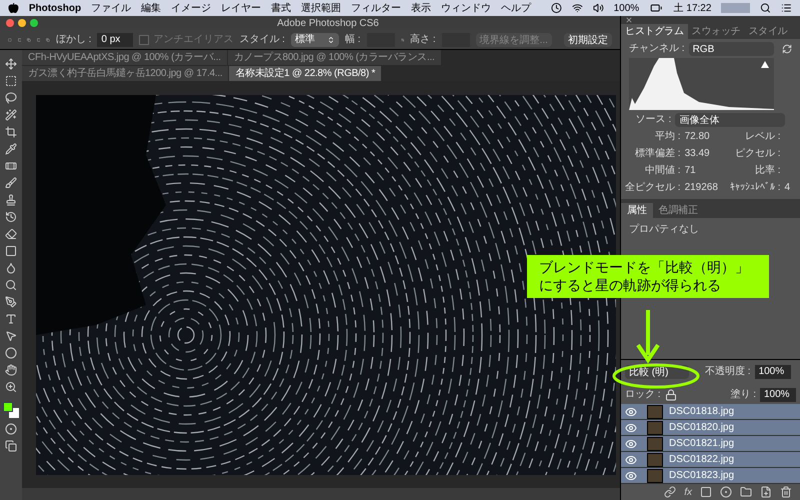 The height and width of the screenshot is (500, 800). What do you see at coordinates (330, 40) in the screenshot?
I see `stepper-icon` at bounding box center [330, 40].